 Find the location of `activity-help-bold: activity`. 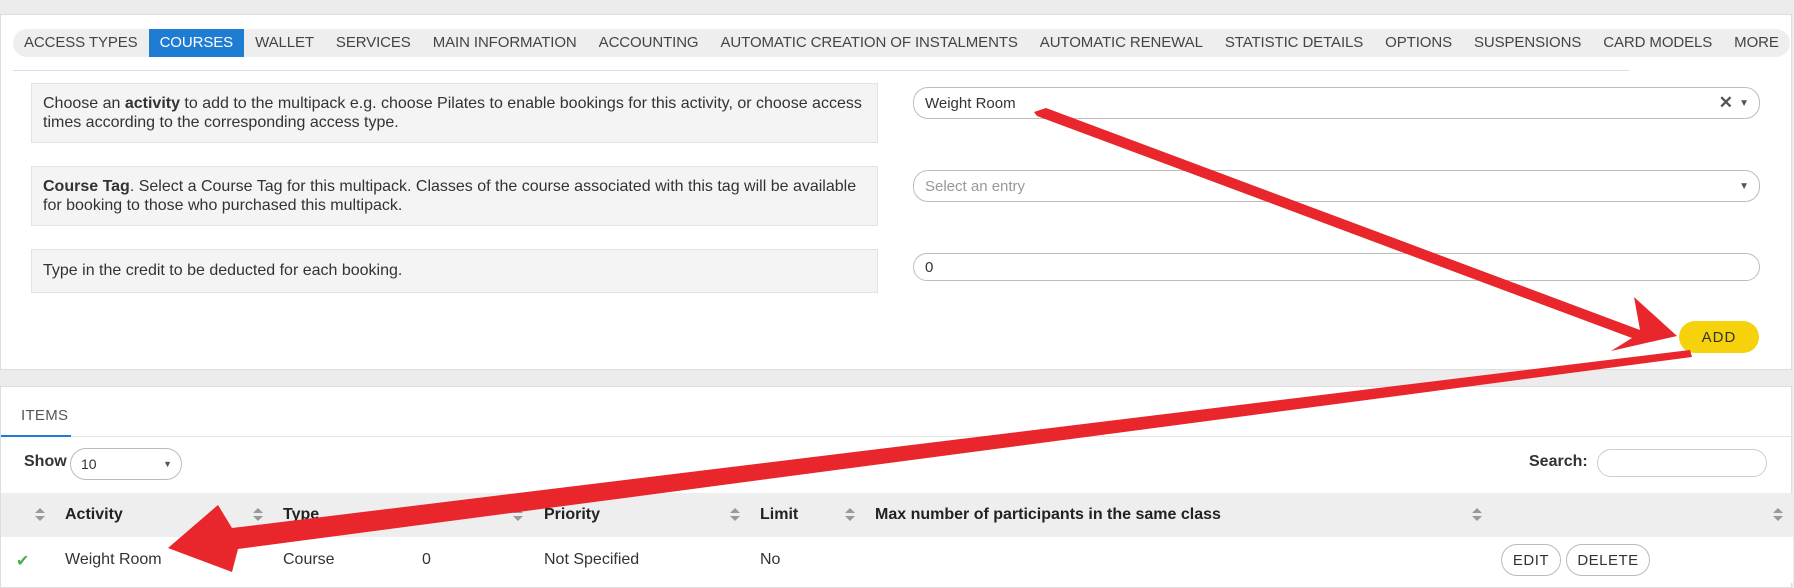

activity-help-bold: activity is located at coordinates (152, 103).